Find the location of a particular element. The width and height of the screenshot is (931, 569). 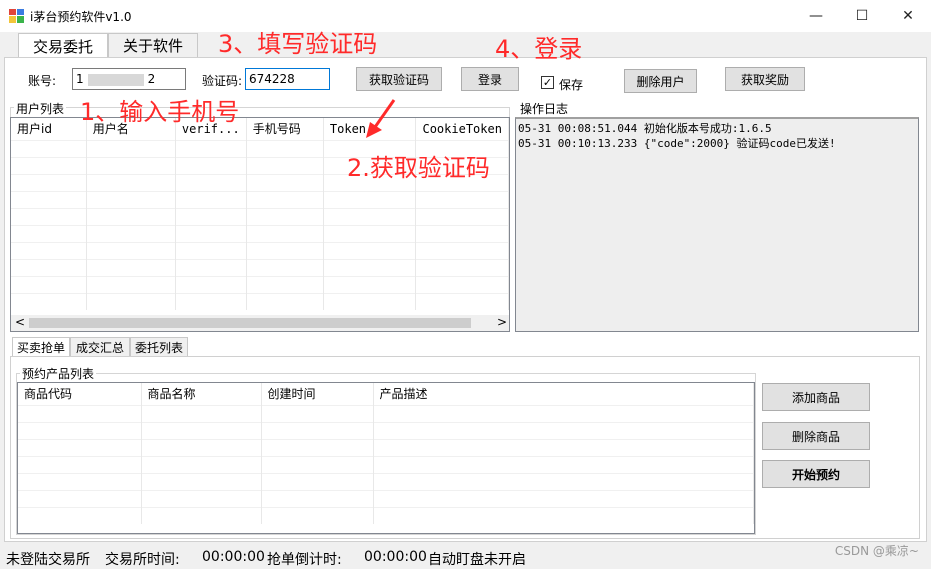

subtab-summary: 成交汇总 is located at coordinates (100, 346).